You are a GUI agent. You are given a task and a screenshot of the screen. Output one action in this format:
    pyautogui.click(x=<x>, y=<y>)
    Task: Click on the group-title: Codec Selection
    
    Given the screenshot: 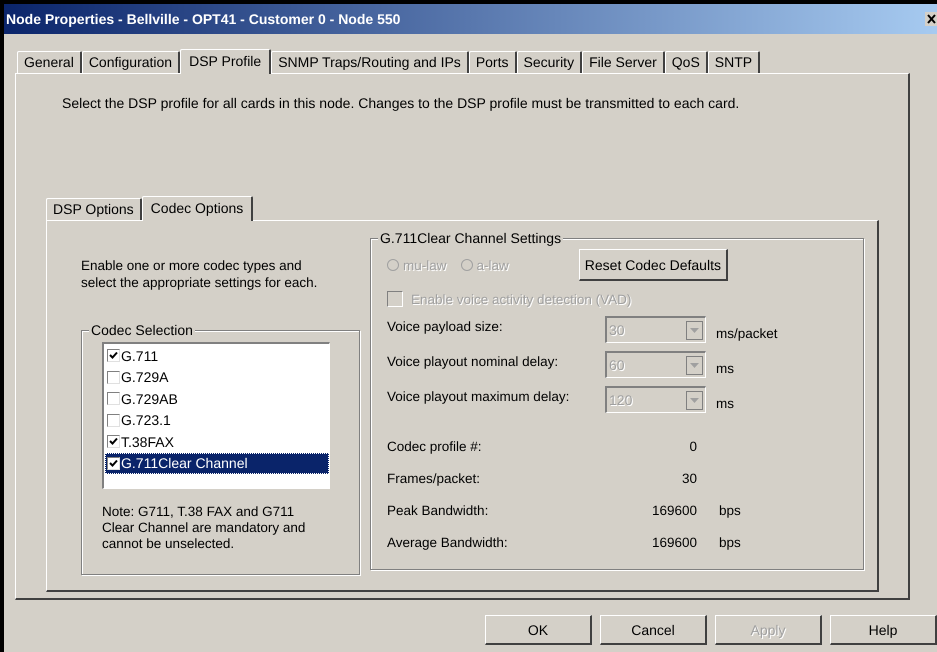 What is the action you would take?
    pyautogui.click(x=142, y=330)
    